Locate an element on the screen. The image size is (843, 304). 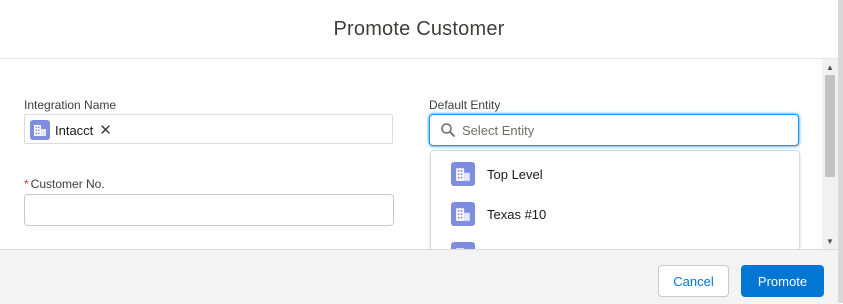
promote-button: Promote is located at coordinates (782, 281).